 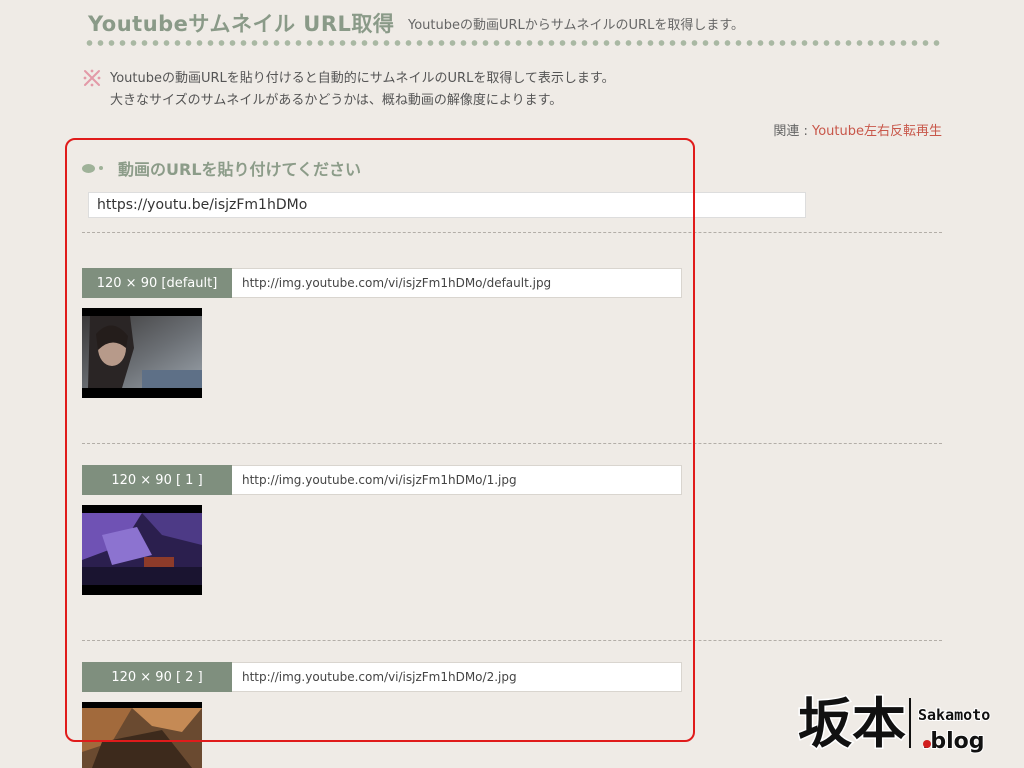 What do you see at coordinates (157, 283) in the screenshot?
I see `thumbnail-size-label: 120 × 90 [default]` at bounding box center [157, 283].